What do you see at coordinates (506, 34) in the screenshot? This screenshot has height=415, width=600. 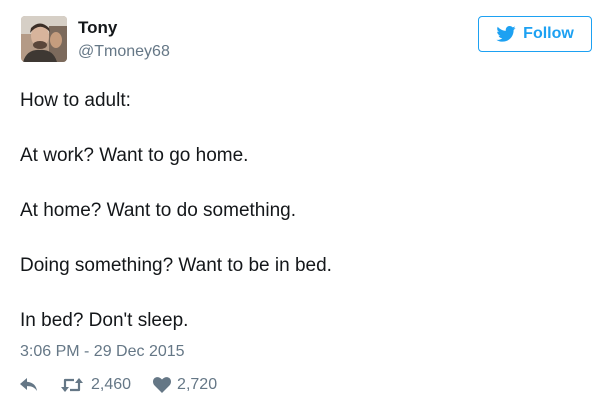 I see `twitter-bird-icon` at bounding box center [506, 34].